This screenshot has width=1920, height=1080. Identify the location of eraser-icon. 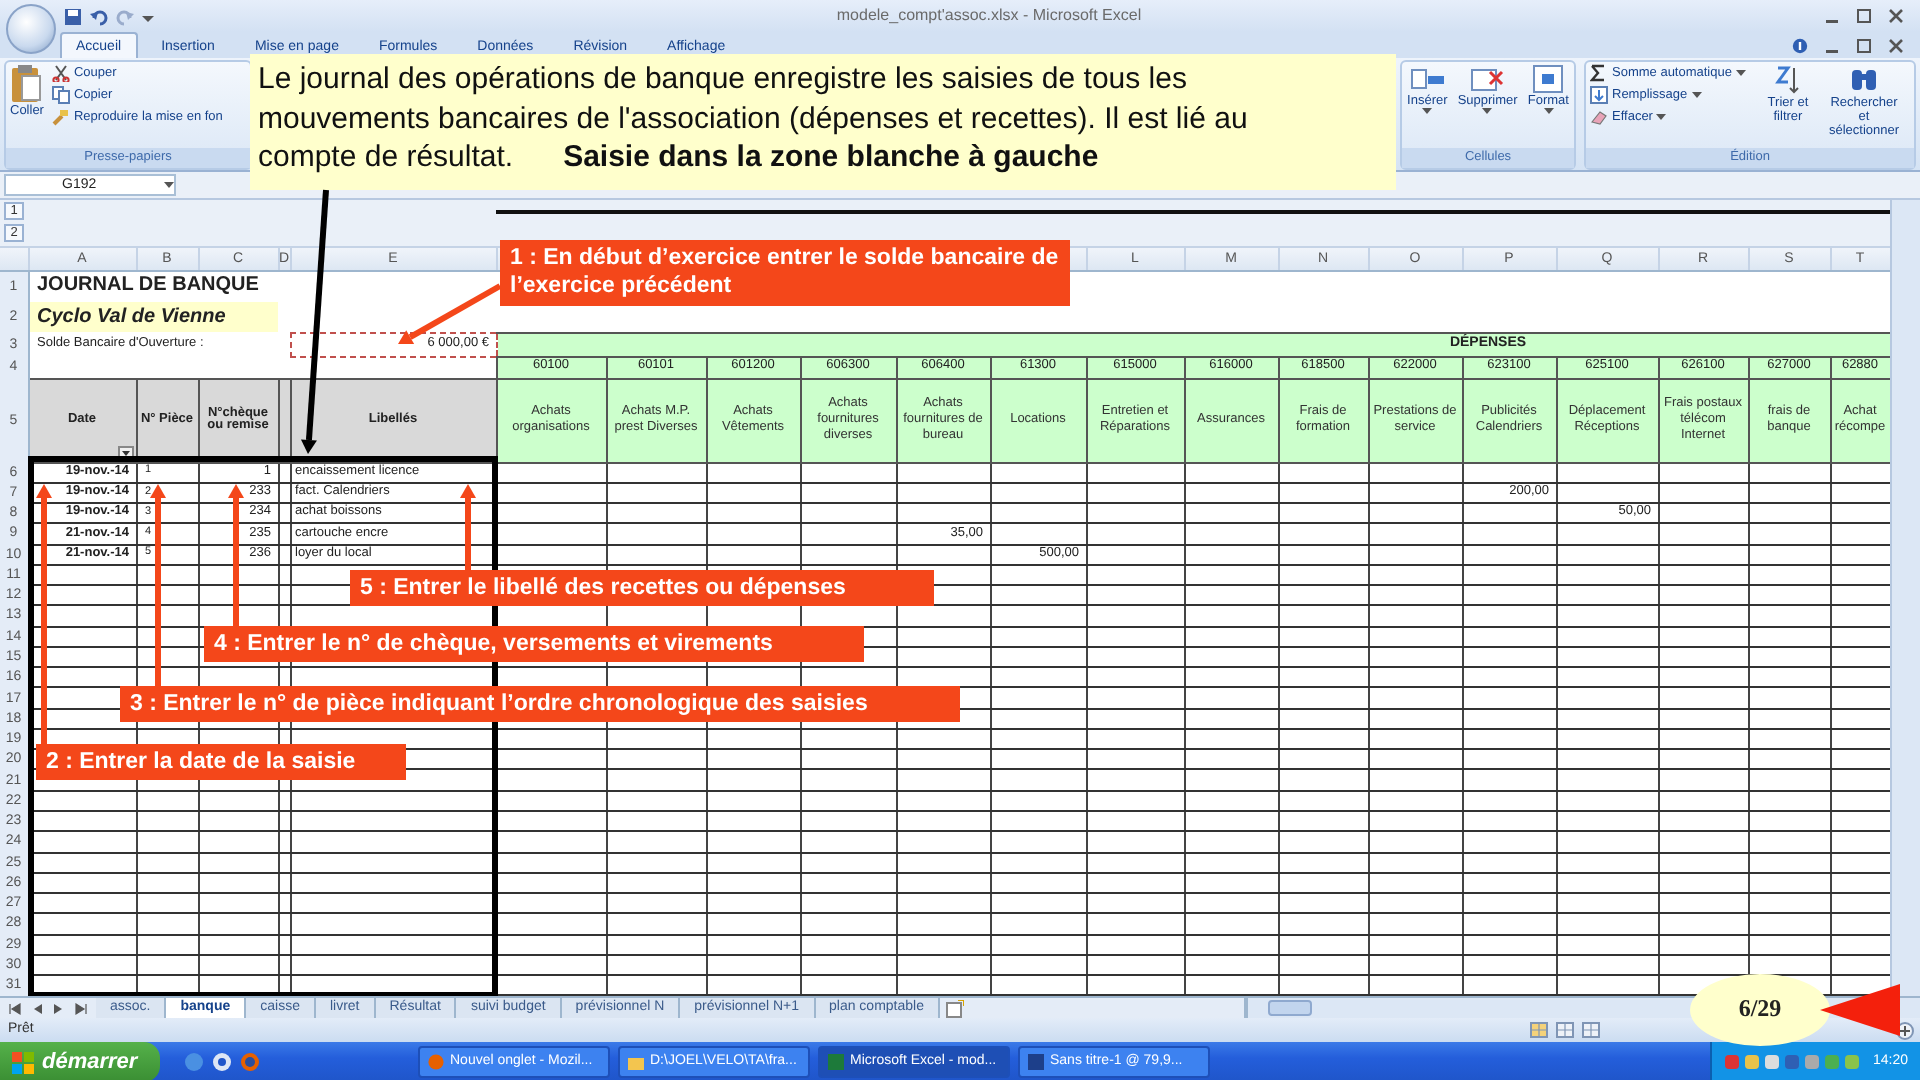
(1599, 117).